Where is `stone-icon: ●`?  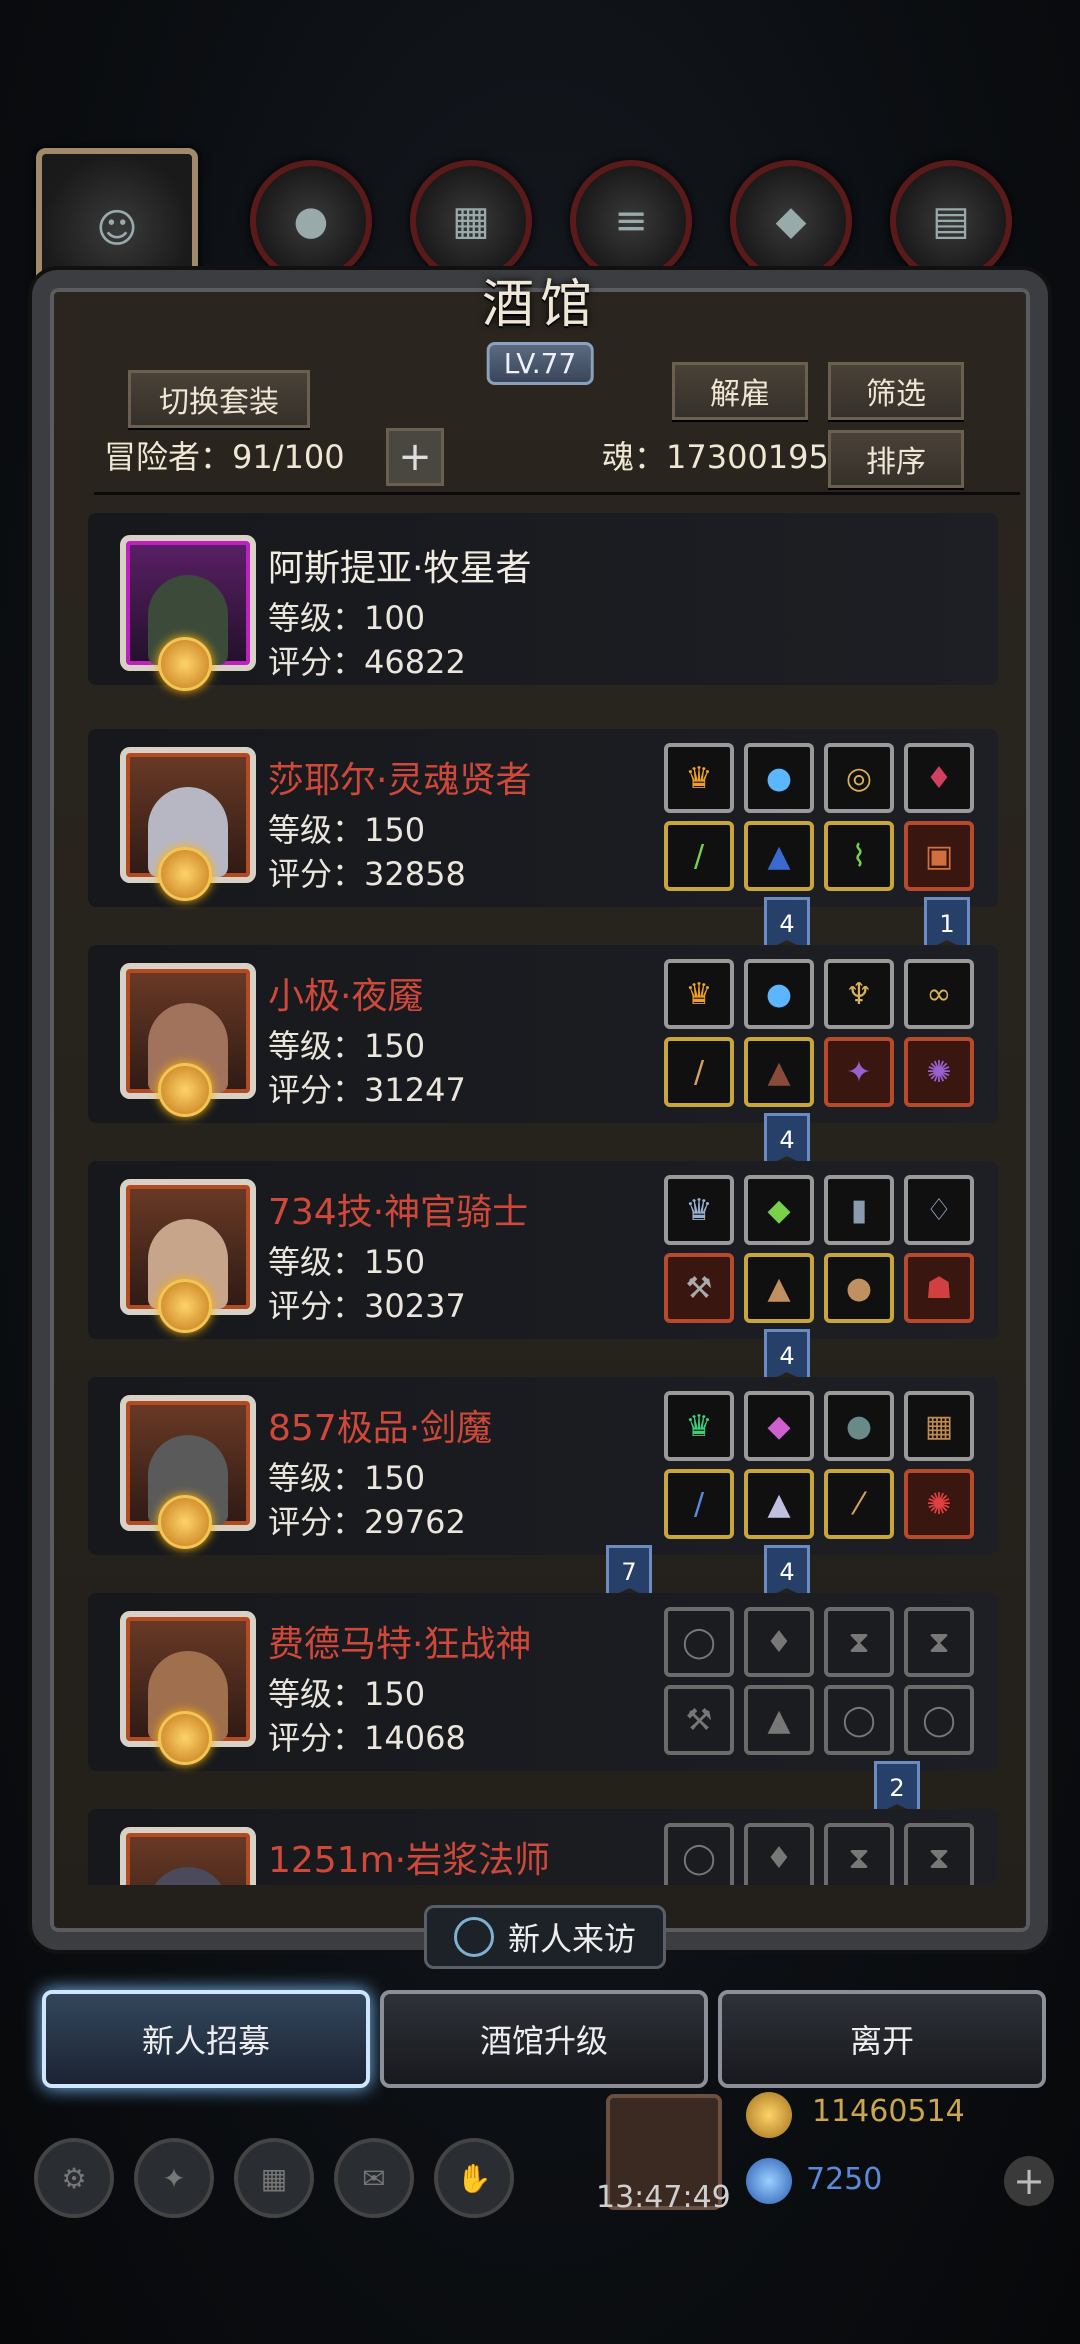 stone-icon: ● is located at coordinates (859, 1426).